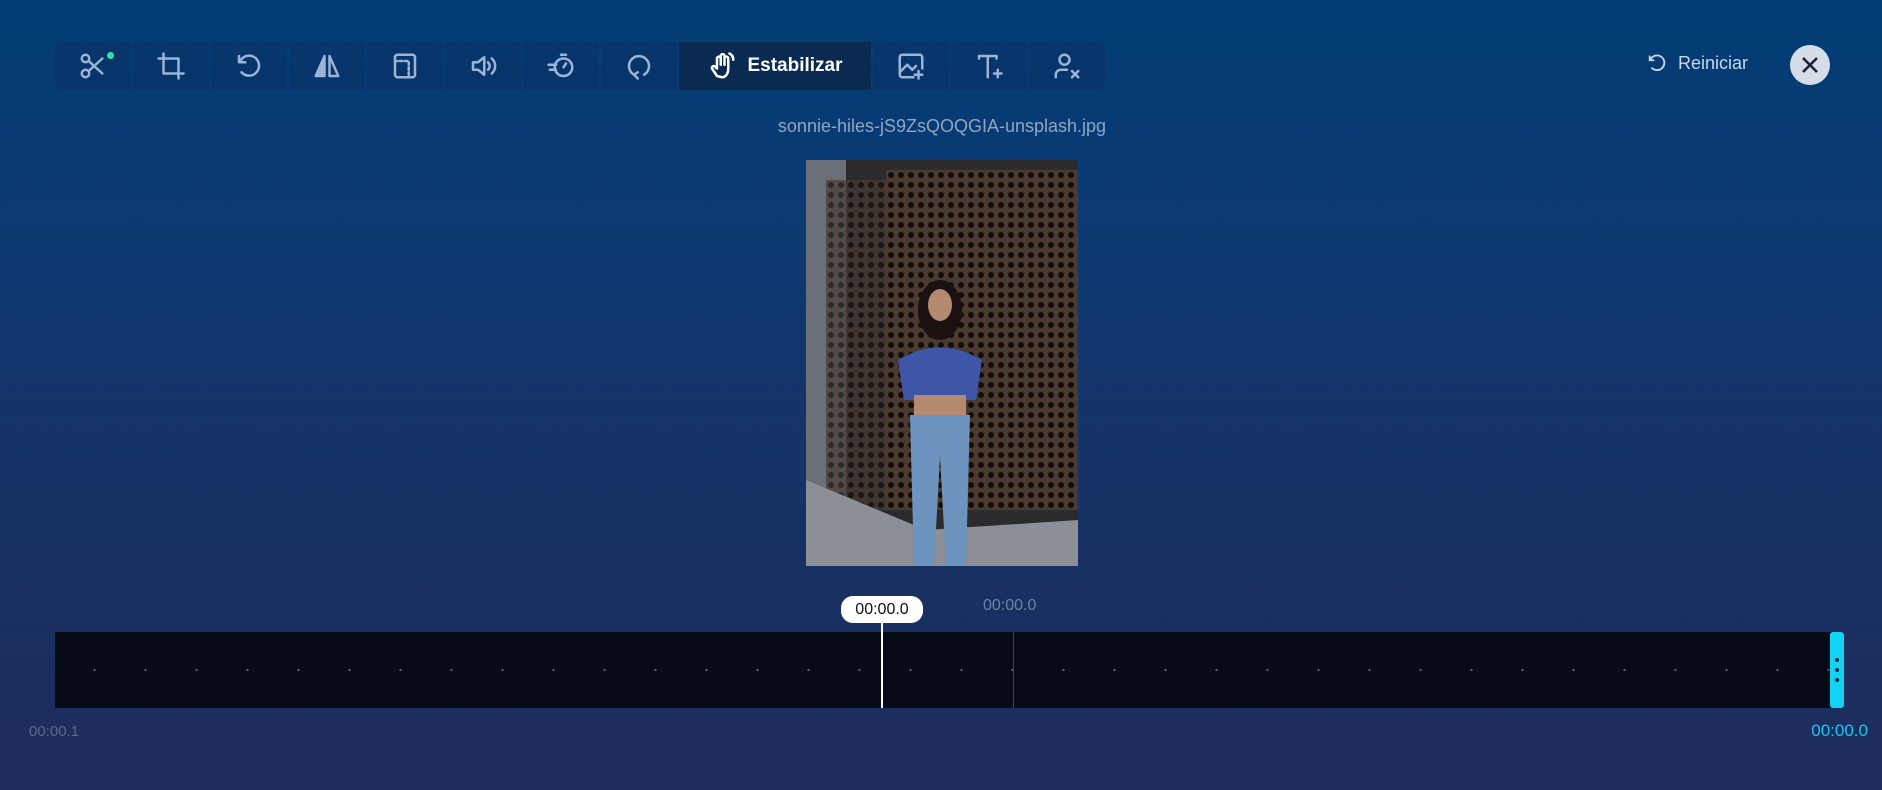 The width and height of the screenshot is (1882, 790). What do you see at coordinates (1657, 62) in the screenshot?
I see `reset-icon` at bounding box center [1657, 62].